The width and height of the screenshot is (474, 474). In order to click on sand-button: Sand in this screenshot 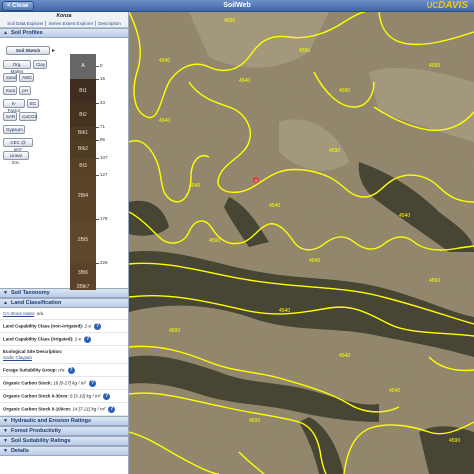, I will do `click(10, 77)`.